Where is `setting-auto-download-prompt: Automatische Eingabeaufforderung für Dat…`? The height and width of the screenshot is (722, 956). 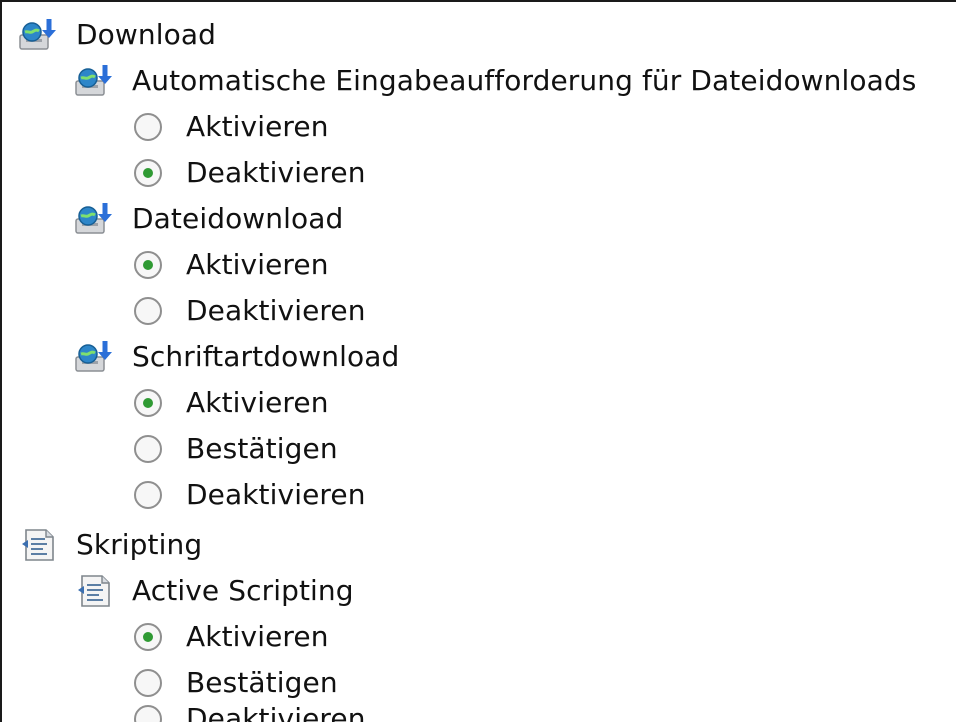 setting-auto-download-prompt: Automatische Eingabeaufforderung für Dat… is located at coordinates (495, 81).